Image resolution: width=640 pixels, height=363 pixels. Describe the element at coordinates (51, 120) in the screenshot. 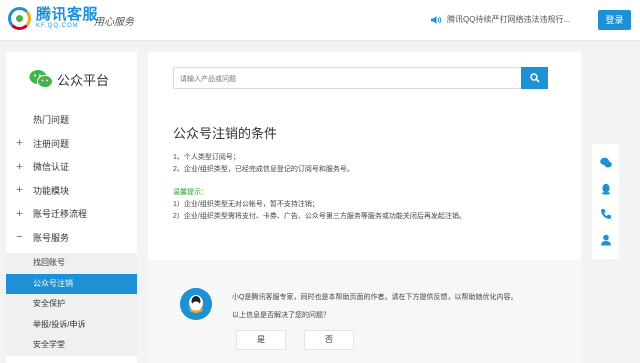

I see `sidebar-item-label: 热门问题` at that location.